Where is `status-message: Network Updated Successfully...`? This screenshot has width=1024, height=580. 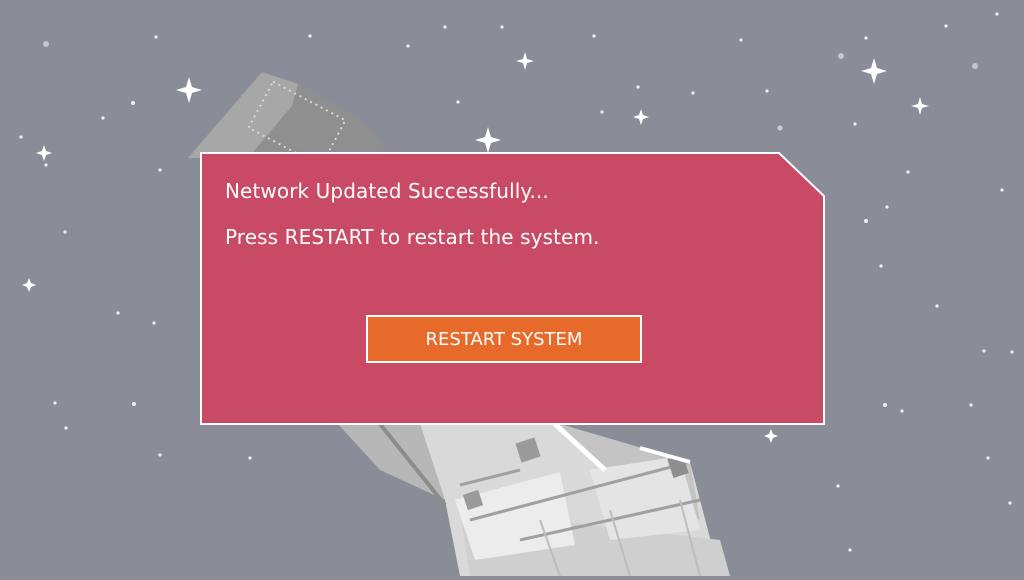
status-message: Network Updated Successfully... is located at coordinates (387, 191).